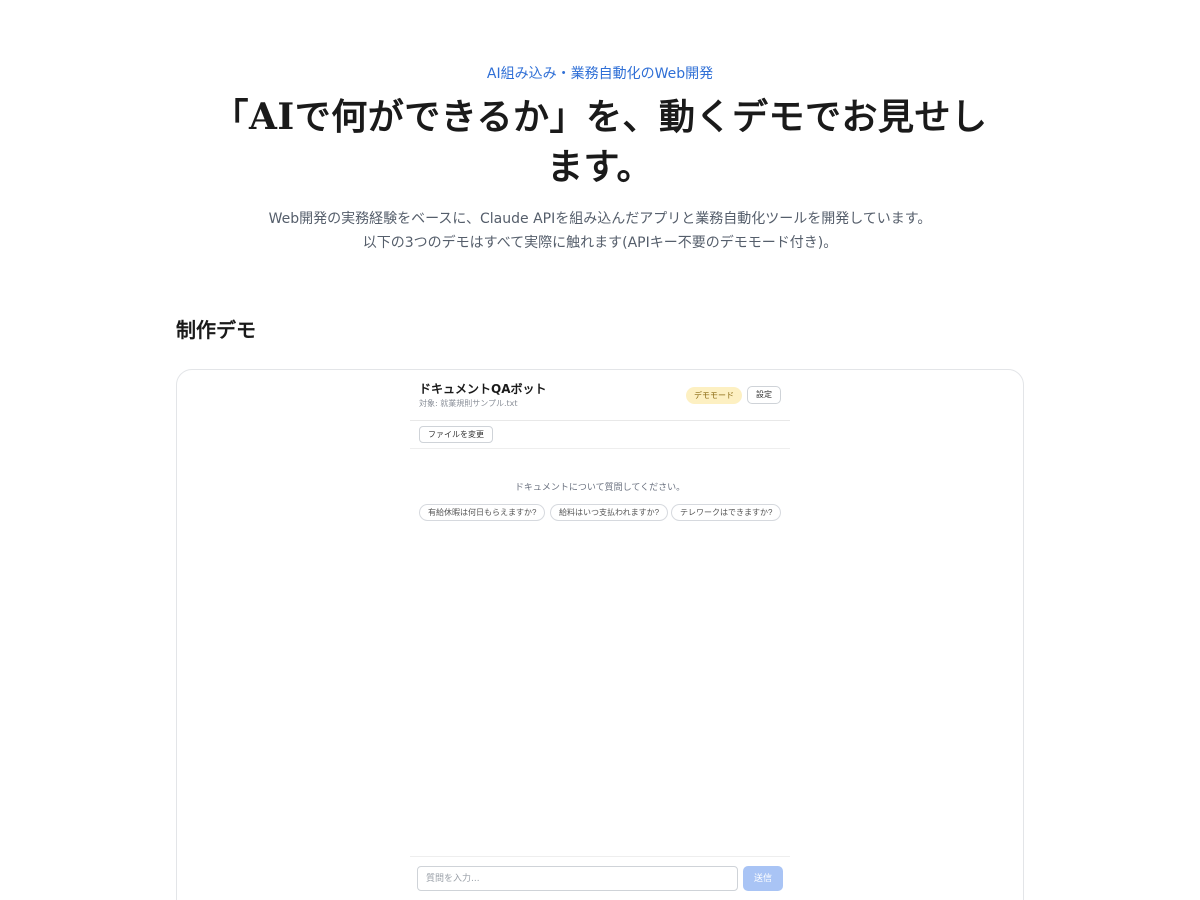 Image resolution: width=1200 pixels, height=900 pixels. Describe the element at coordinates (714, 395) in the screenshot. I see `demo-mode-badge: デモモード` at that location.